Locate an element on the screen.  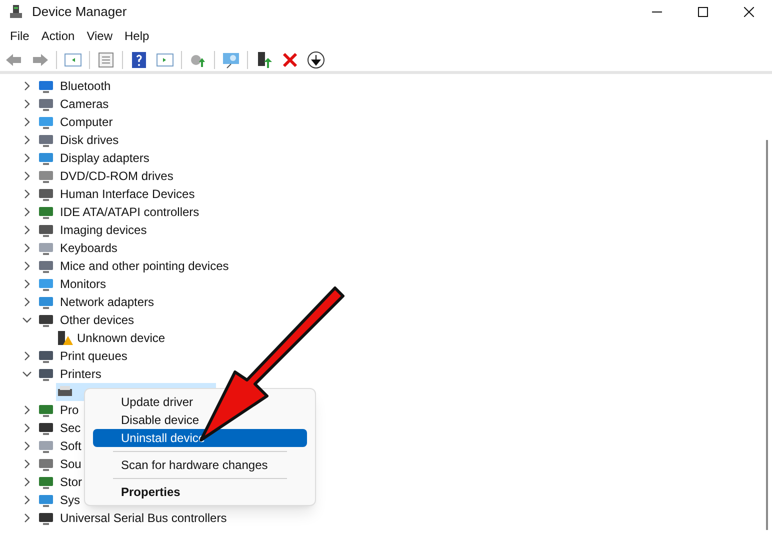
tree-item: Pro is located at coordinates (69, 410).